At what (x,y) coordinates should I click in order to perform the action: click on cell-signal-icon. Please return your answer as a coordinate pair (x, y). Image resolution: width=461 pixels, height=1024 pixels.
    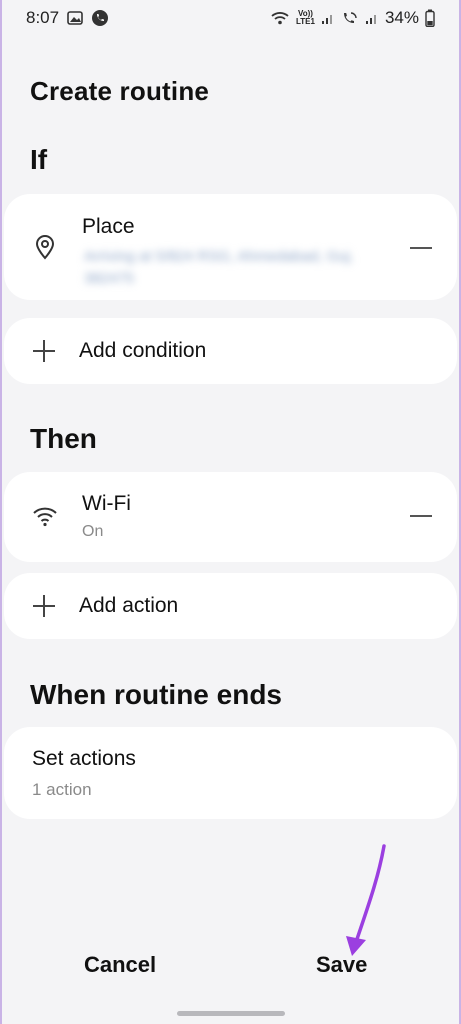
    Looking at the image, I should click on (328, 18).